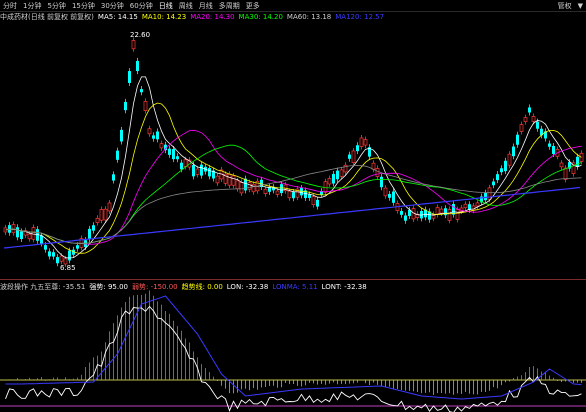 The width and height of the screenshot is (586, 412). Describe the element at coordinates (140, 35) in the screenshot. I see `high-price-annotation: 22.60` at that location.